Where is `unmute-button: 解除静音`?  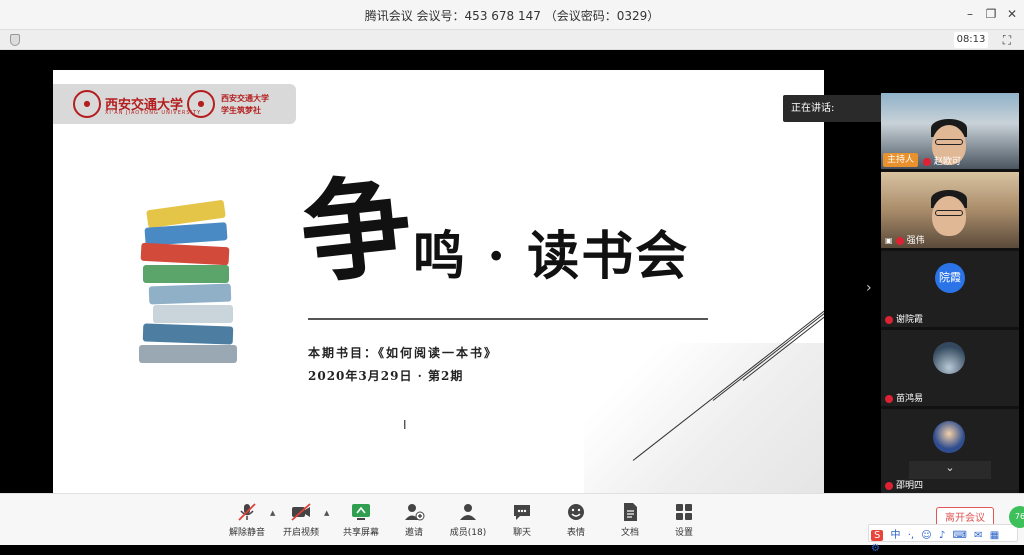
unmute-button: 解除静音 is located at coordinates (247, 522).